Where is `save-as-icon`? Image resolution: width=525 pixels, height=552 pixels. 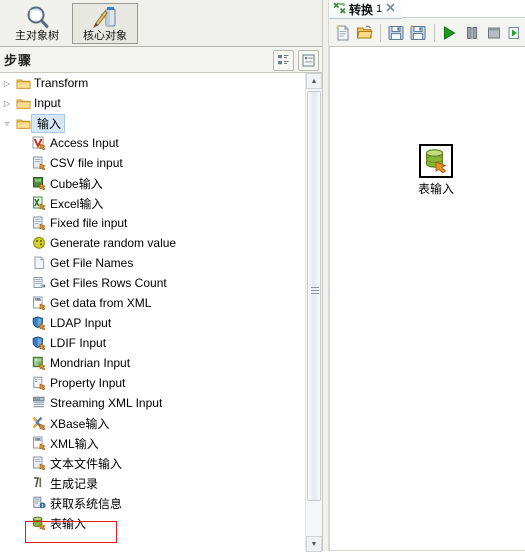
save-as-icon is located at coordinates (418, 33).